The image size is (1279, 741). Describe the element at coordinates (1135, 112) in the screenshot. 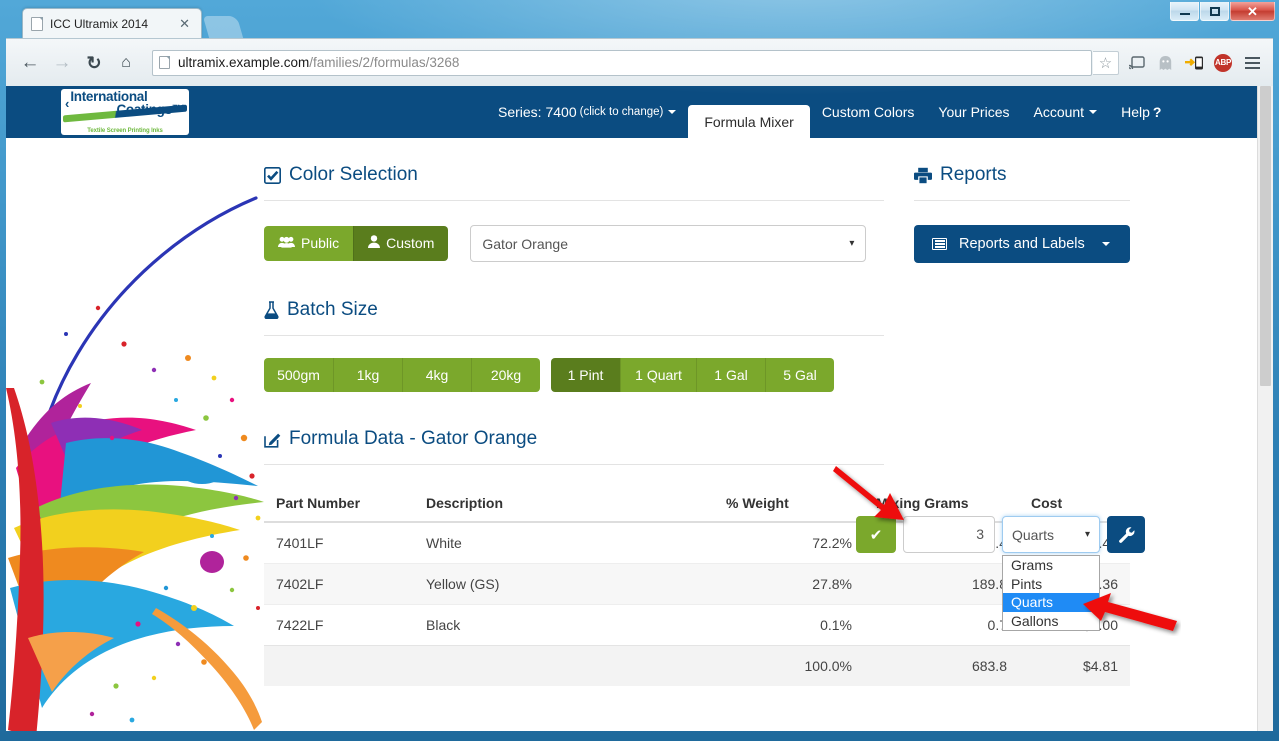

I see `nav-help-label: Help` at that location.